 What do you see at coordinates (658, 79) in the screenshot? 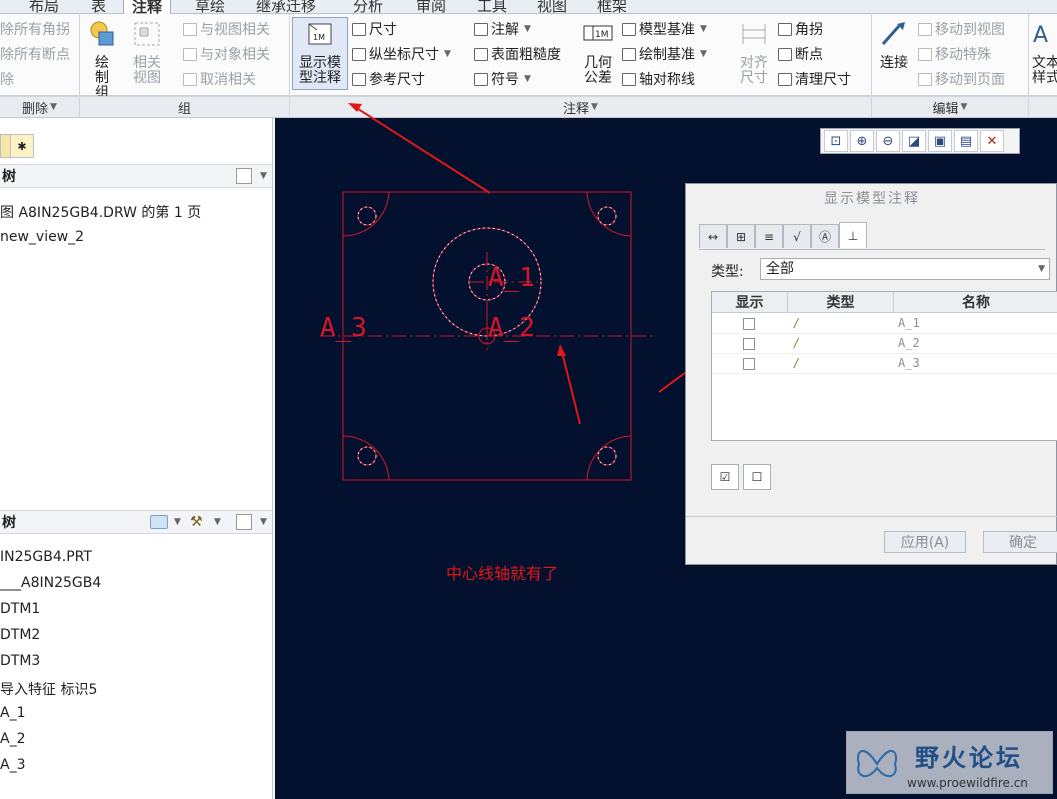
I see `axis-symmetry-line-command: 轴对称线` at bounding box center [658, 79].